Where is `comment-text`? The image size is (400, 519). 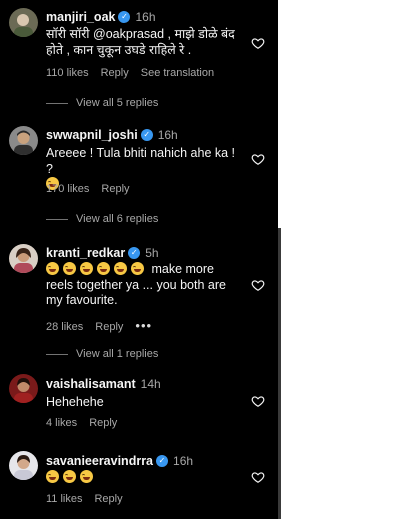
comment-text is located at coordinates (144, 478).